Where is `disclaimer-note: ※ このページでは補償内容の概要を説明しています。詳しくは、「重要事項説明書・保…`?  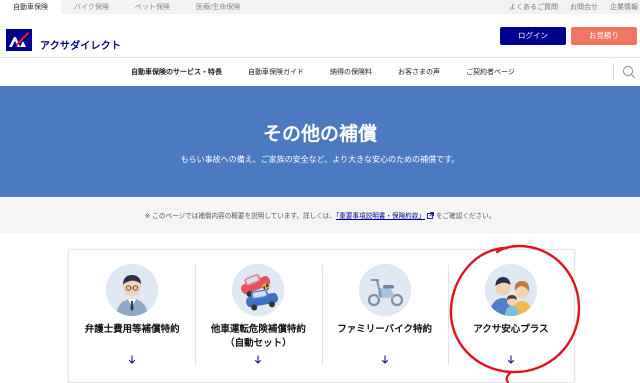
disclaimer-note: ※ このページでは補償内容の概要を説明しています。詳しくは、「重要事項説明書・保… is located at coordinates (320, 215).